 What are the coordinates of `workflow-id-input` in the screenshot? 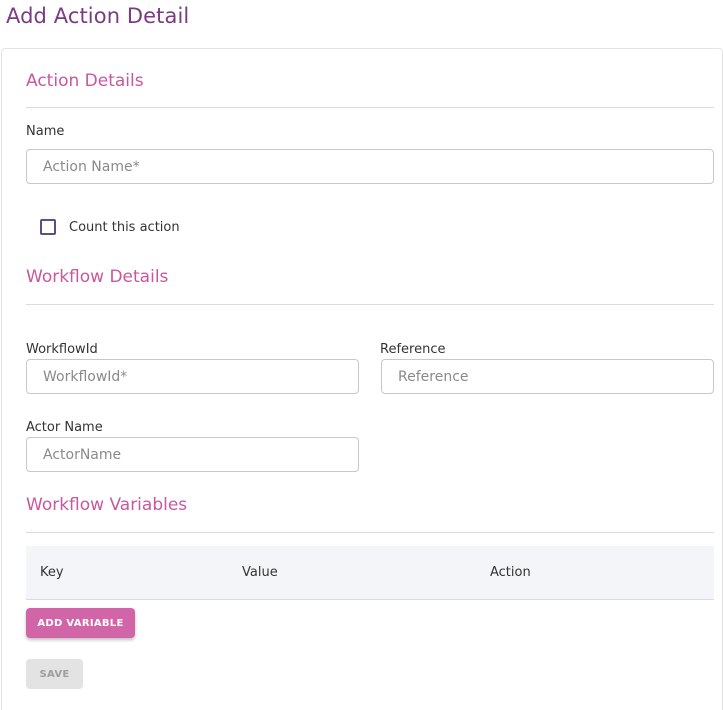 It's located at (192, 376).